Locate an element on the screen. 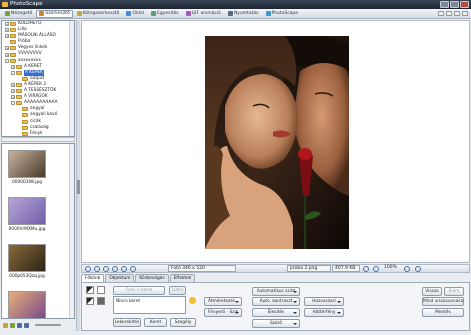 The height and width of the screenshot is (335, 471). thumbnail-scrollbar is located at coordinates (71, 231).